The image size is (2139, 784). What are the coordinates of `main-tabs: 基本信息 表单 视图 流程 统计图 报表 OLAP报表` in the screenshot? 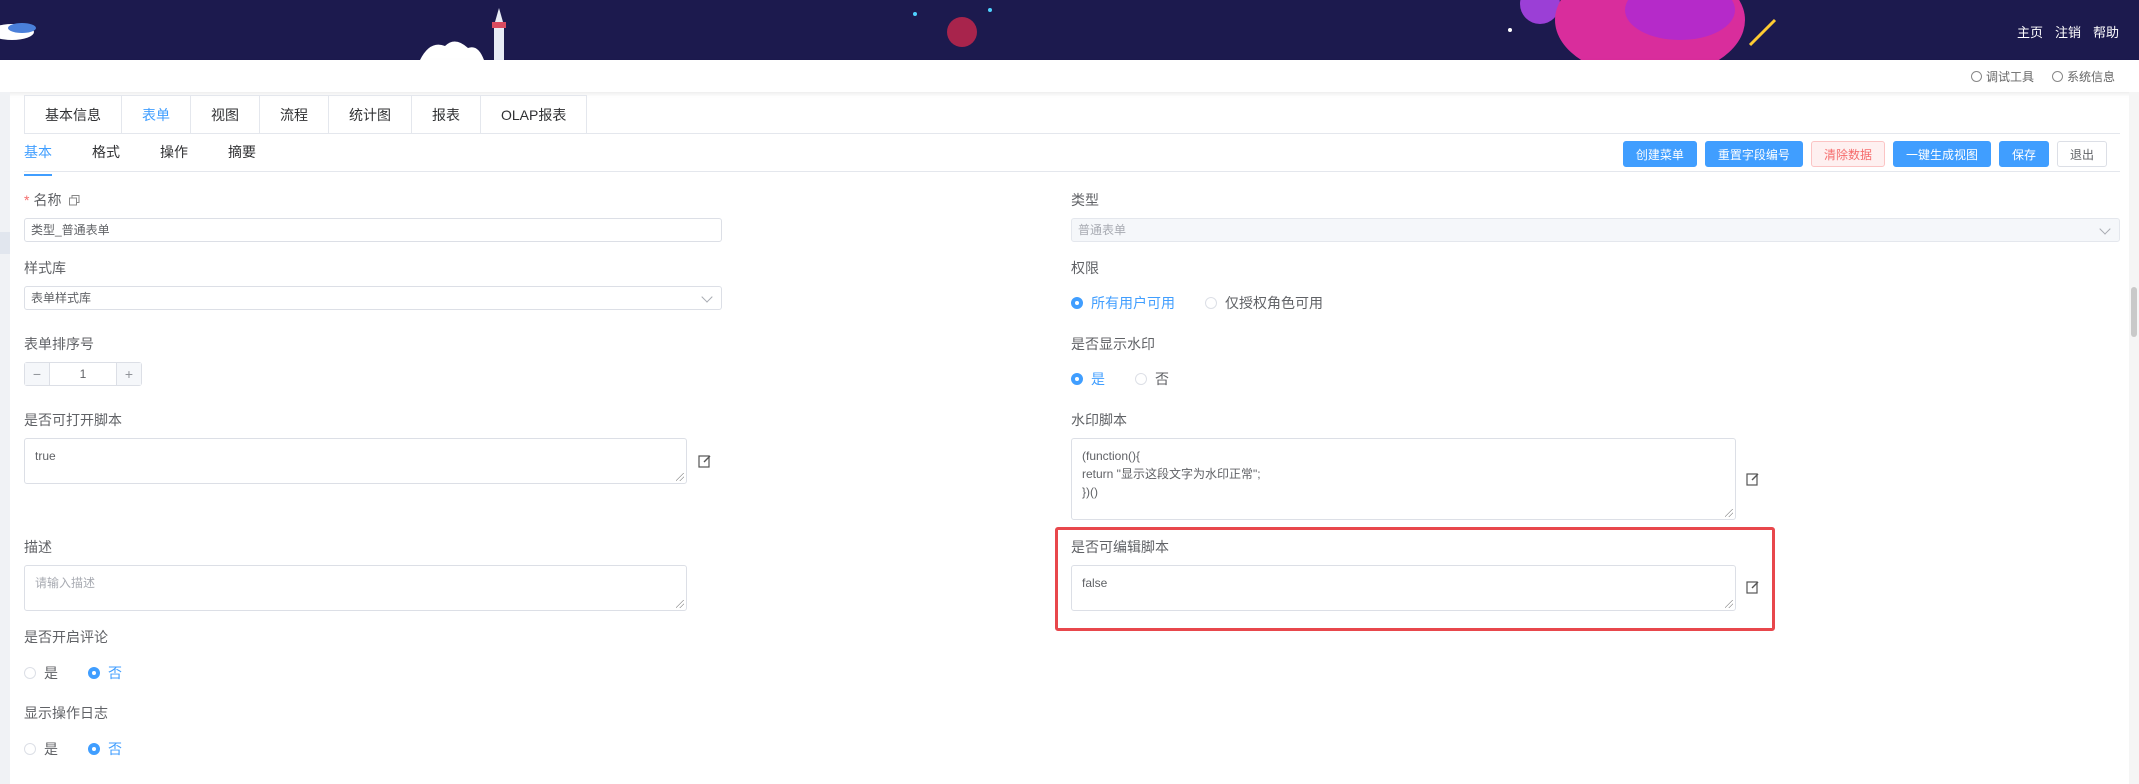 It's located at (306, 114).